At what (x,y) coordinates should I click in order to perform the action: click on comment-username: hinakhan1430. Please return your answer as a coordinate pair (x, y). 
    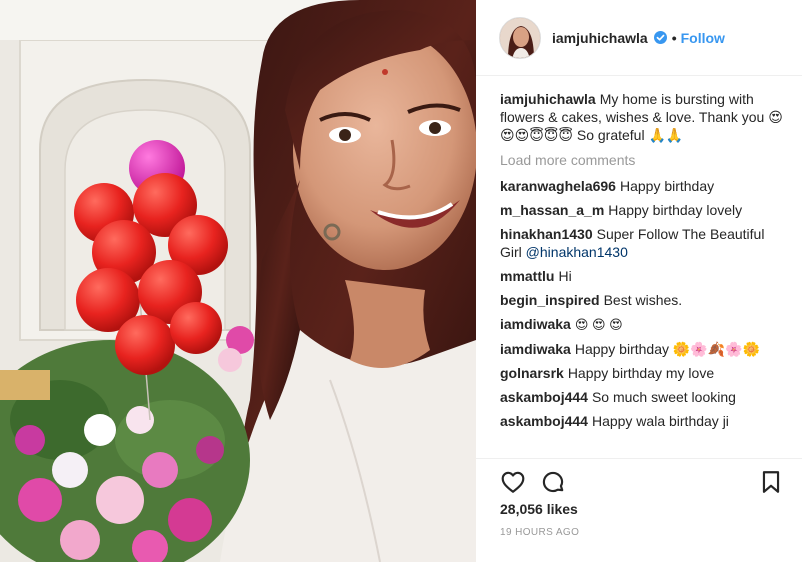
    Looking at the image, I should click on (546, 234).